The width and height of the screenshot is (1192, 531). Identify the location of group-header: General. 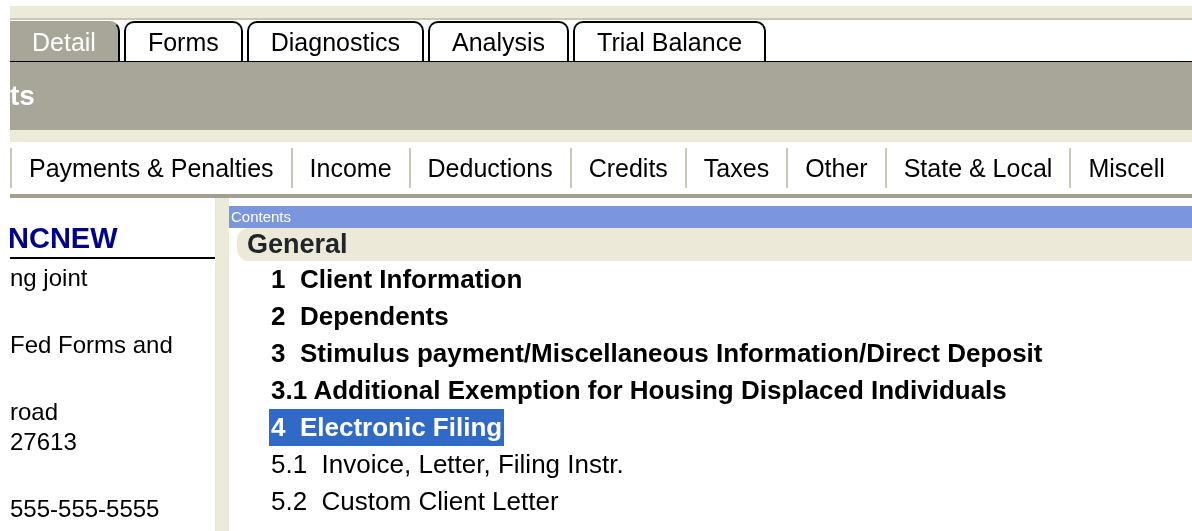
(714, 244).